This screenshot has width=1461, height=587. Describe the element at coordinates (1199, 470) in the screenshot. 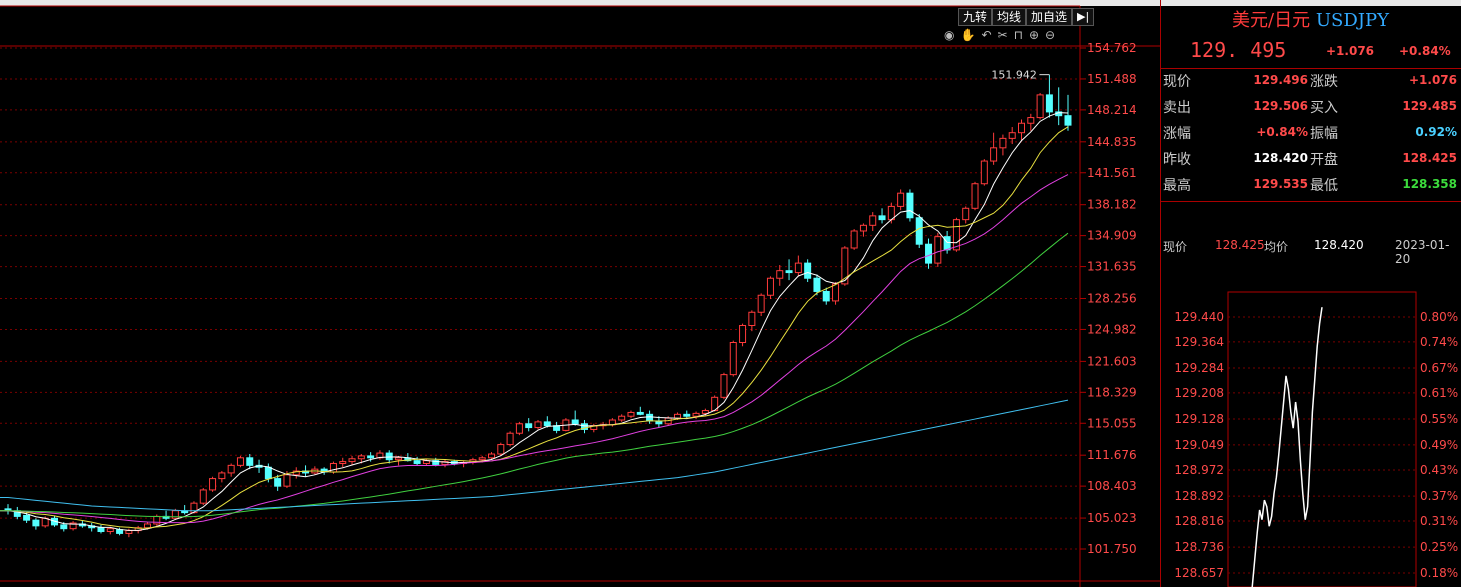

I see `mini-left-tick: 128.972` at that location.